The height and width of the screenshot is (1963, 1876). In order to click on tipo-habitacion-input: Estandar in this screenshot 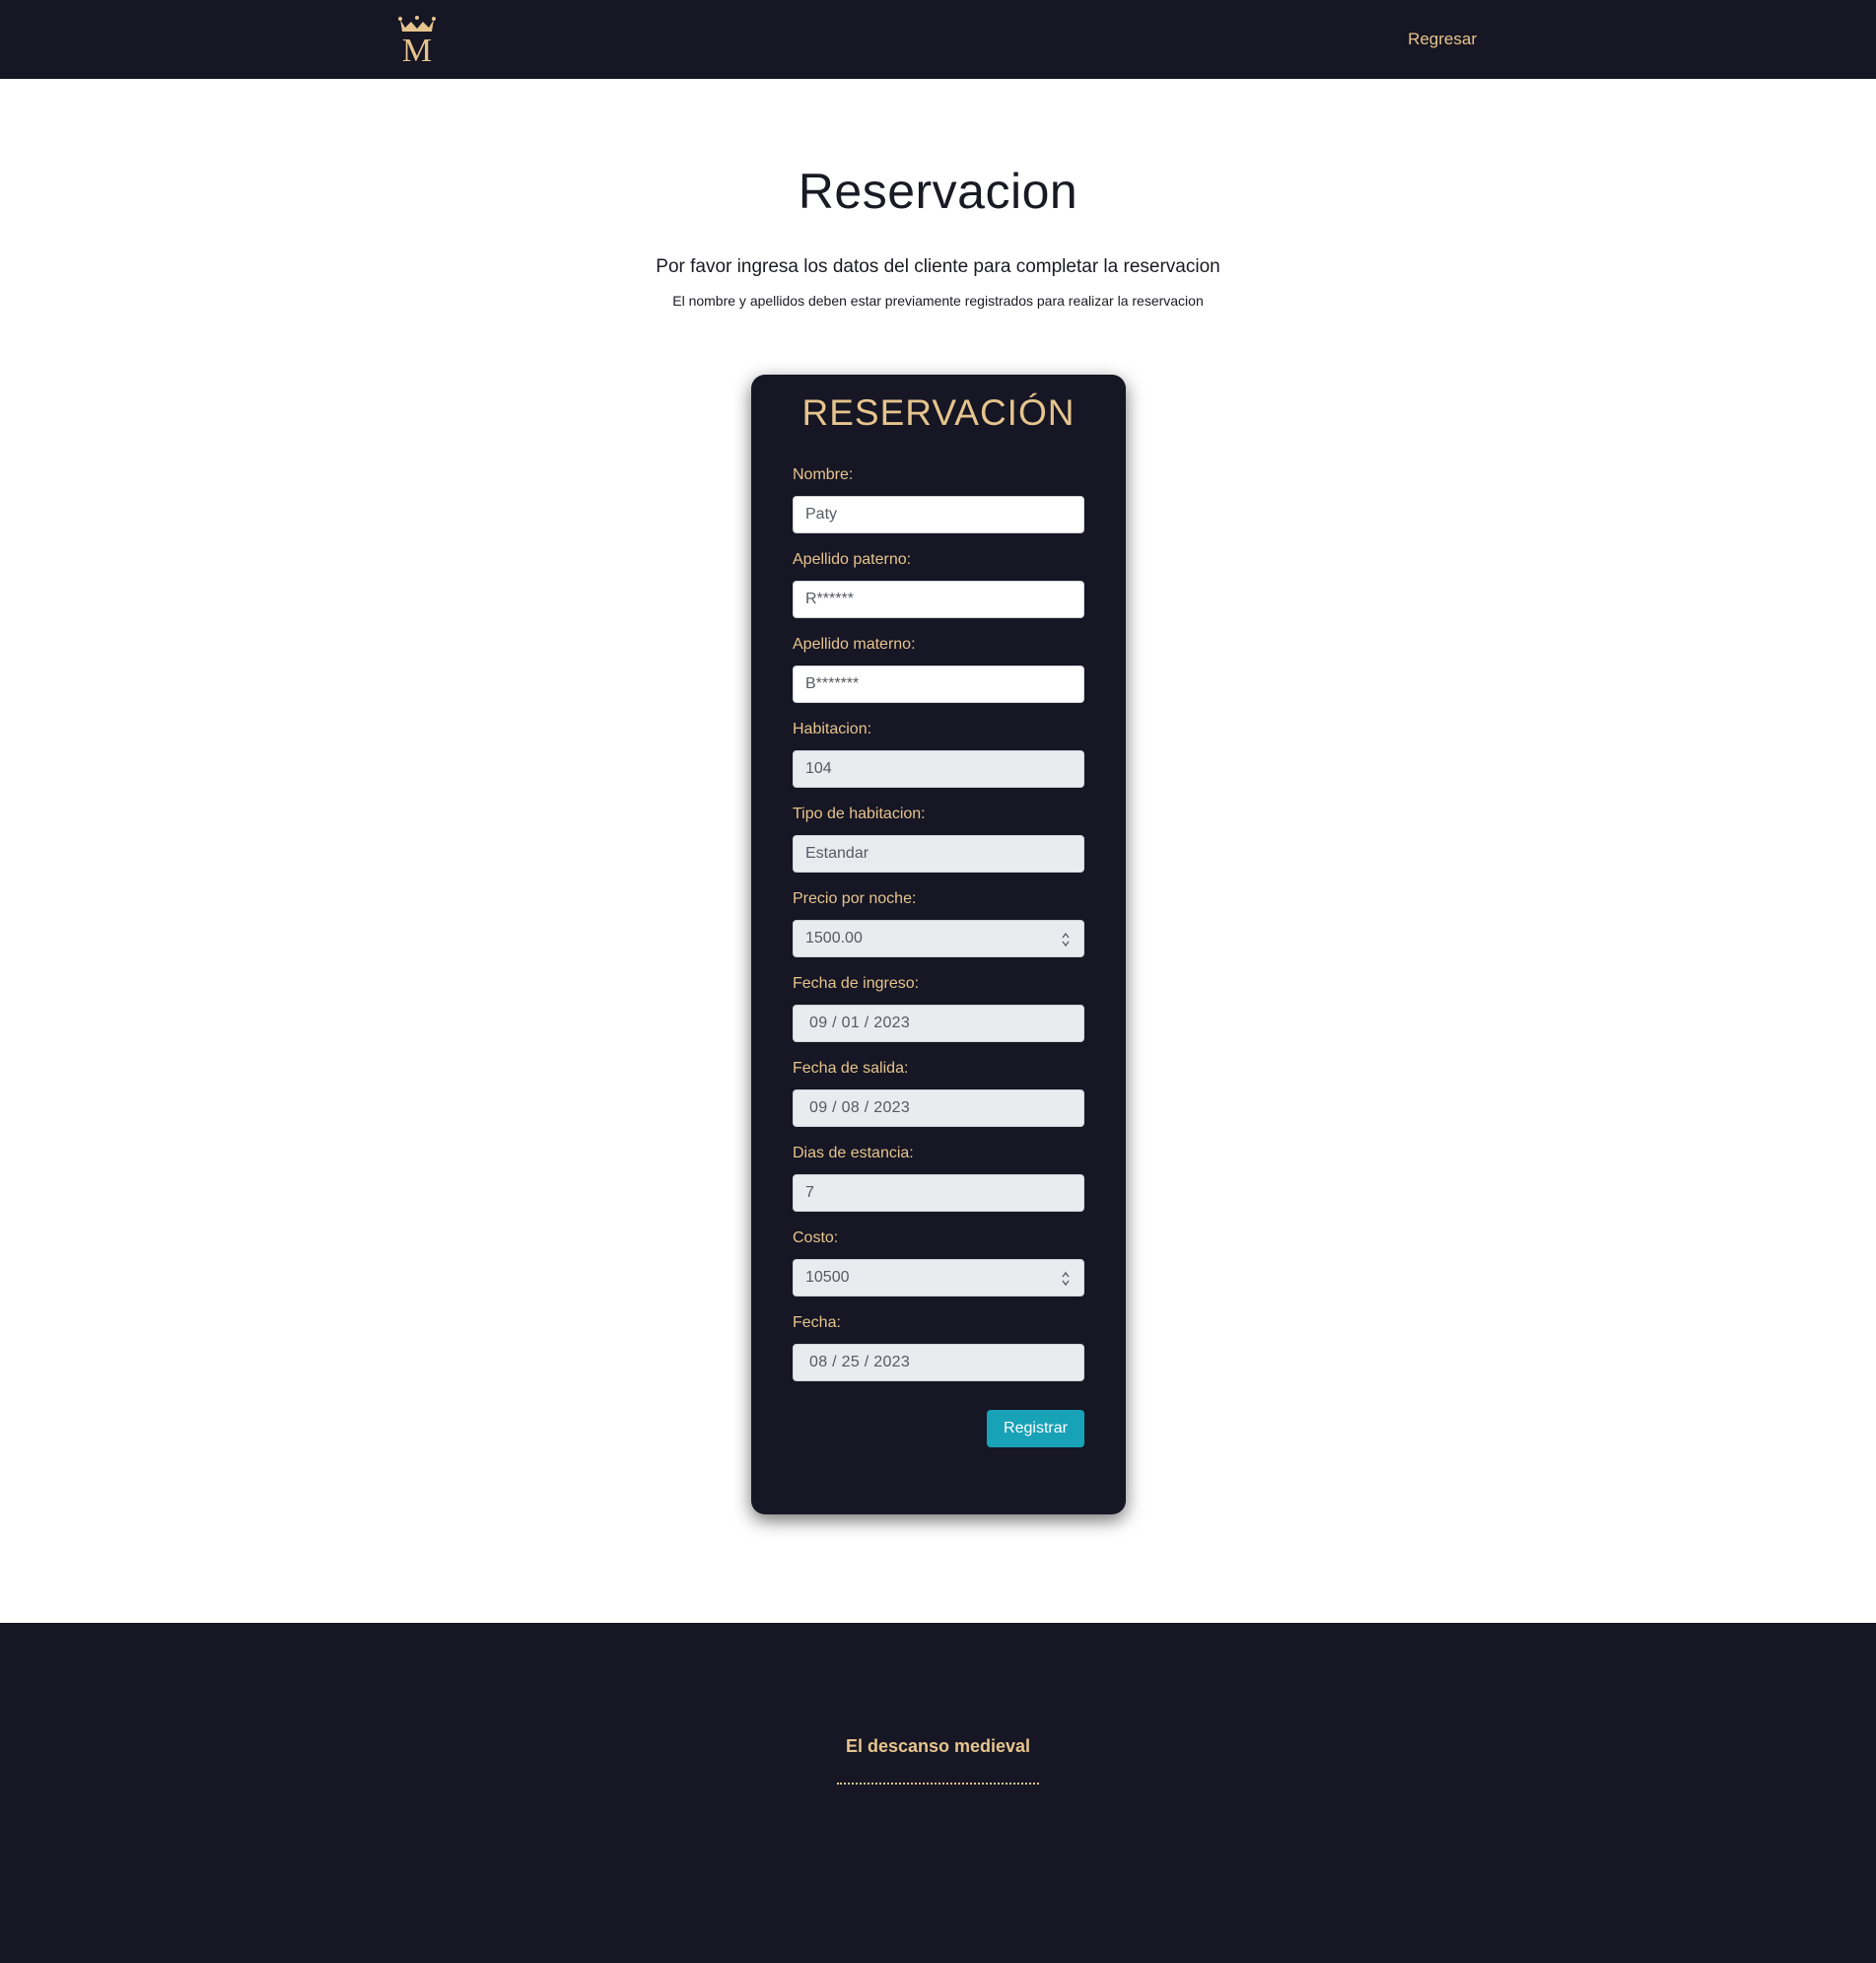, I will do `click(939, 854)`.